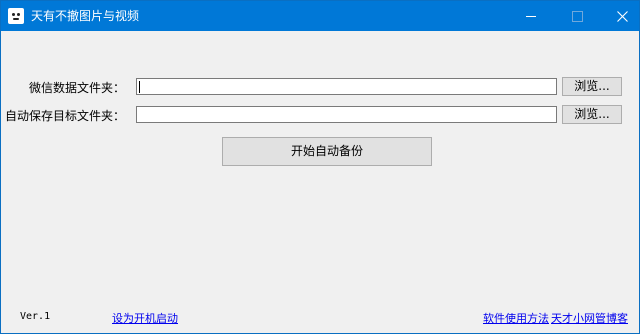 The width and height of the screenshot is (640, 334). I want to click on wechat-folder-input, so click(346, 86).